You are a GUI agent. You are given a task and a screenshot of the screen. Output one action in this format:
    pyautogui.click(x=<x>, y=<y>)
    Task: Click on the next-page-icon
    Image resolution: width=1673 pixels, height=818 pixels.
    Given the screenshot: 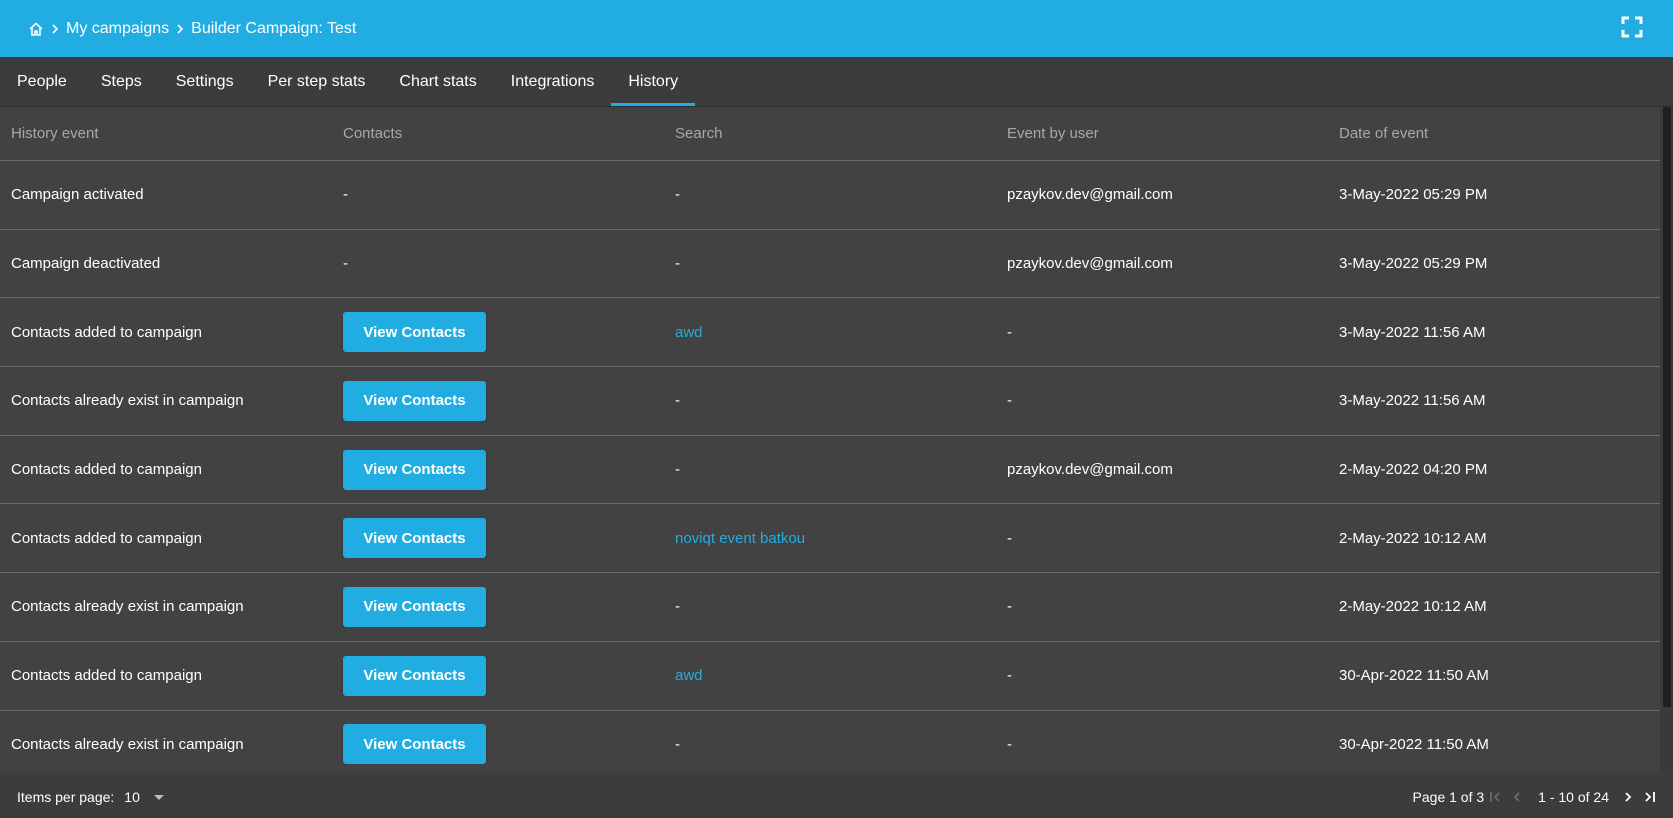 What is the action you would take?
    pyautogui.click(x=1628, y=797)
    